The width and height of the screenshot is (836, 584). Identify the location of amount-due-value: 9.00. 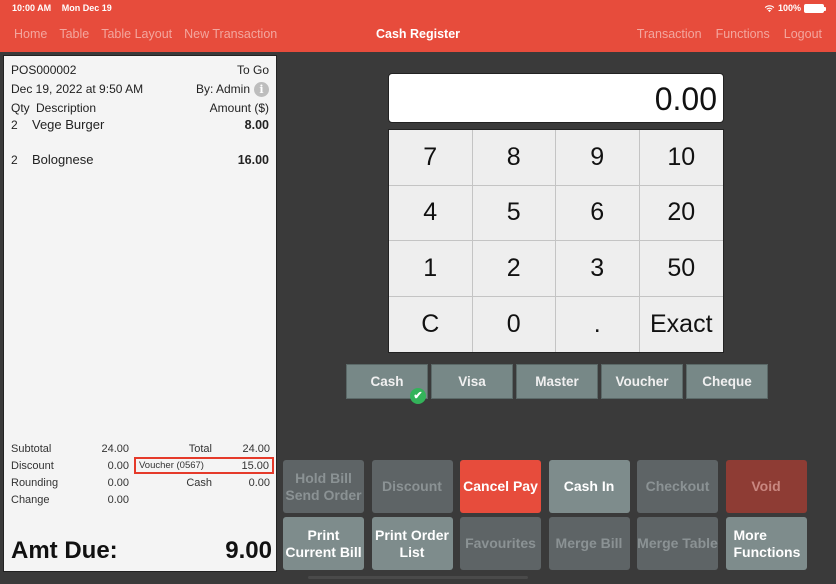
(248, 550).